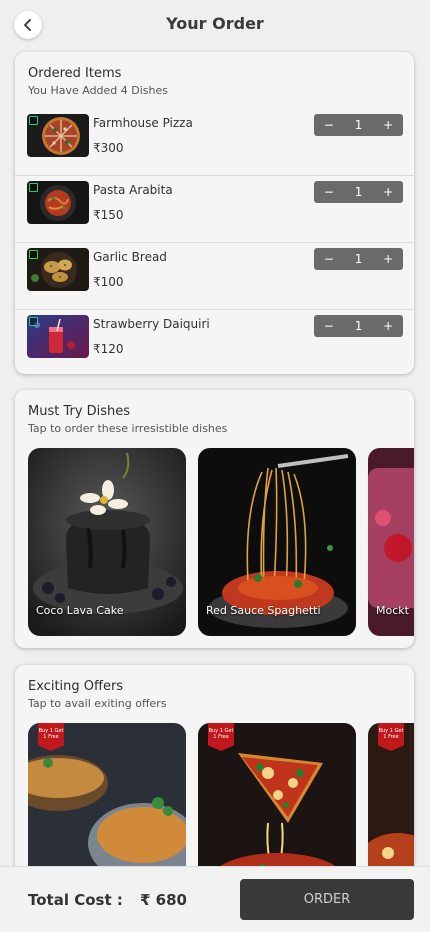 This screenshot has height=932, width=430. What do you see at coordinates (214, 142) in the screenshot?
I see `list-item: Farmhouse Pizza ₹300 − 1 +` at bounding box center [214, 142].